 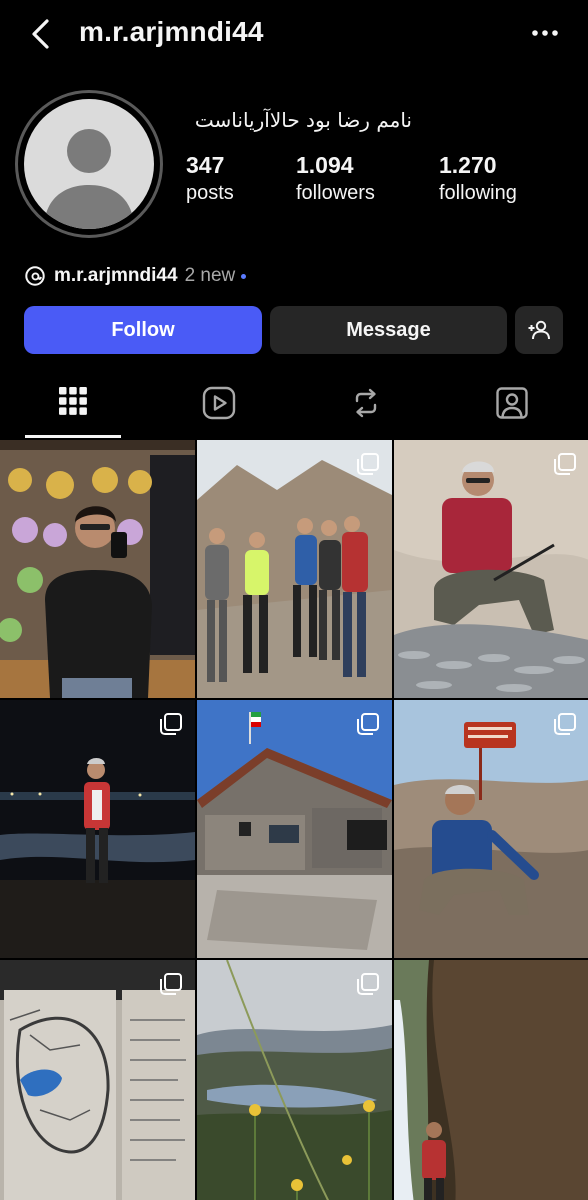 I want to click on active-tab-indicator, so click(x=73, y=436).